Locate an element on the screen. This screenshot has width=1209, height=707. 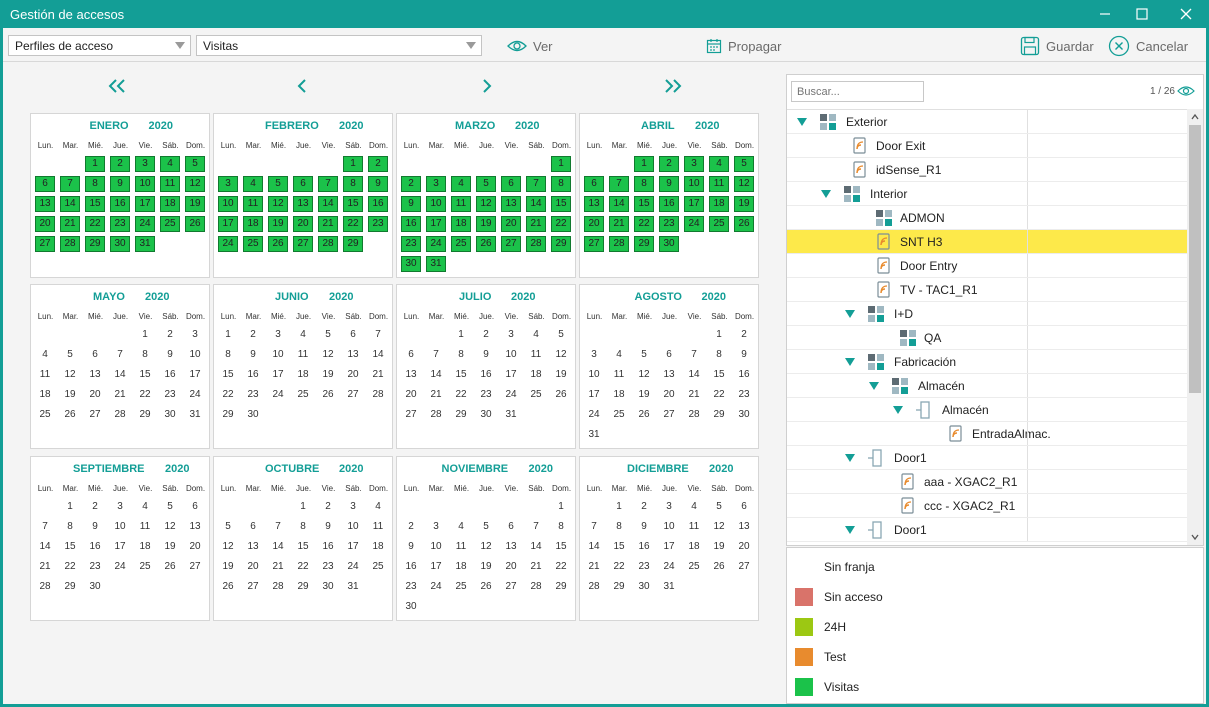
calendar-day: 7 is located at coordinates (694, 355).